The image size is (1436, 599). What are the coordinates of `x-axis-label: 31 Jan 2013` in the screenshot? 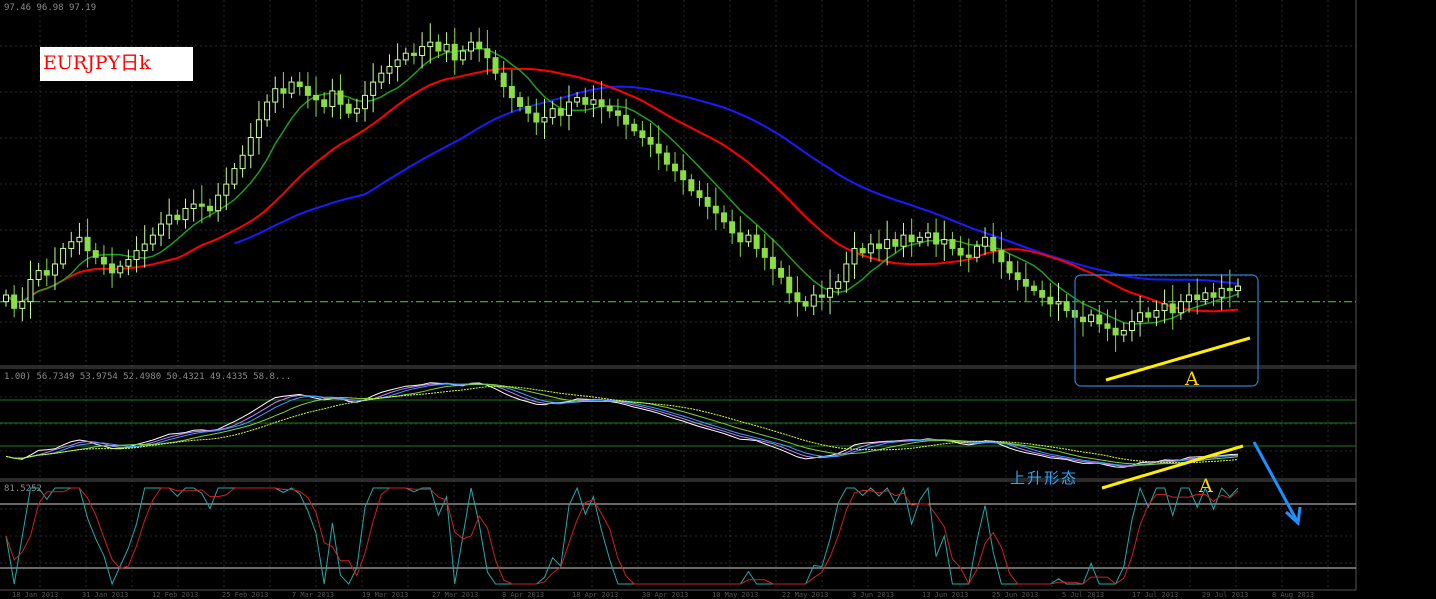 It's located at (105, 595).